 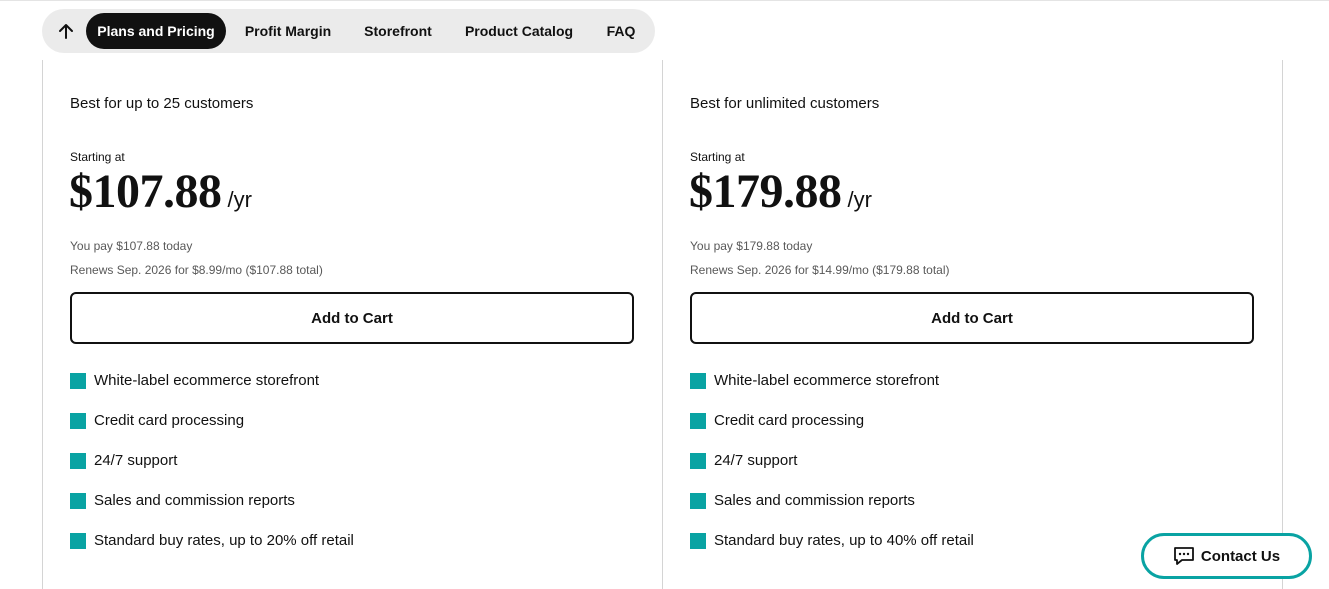 What do you see at coordinates (156, 31) in the screenshot?
I see `nav-tab-plans-and-pricing: Plans and Pricing` at bounding box center [156, 31].